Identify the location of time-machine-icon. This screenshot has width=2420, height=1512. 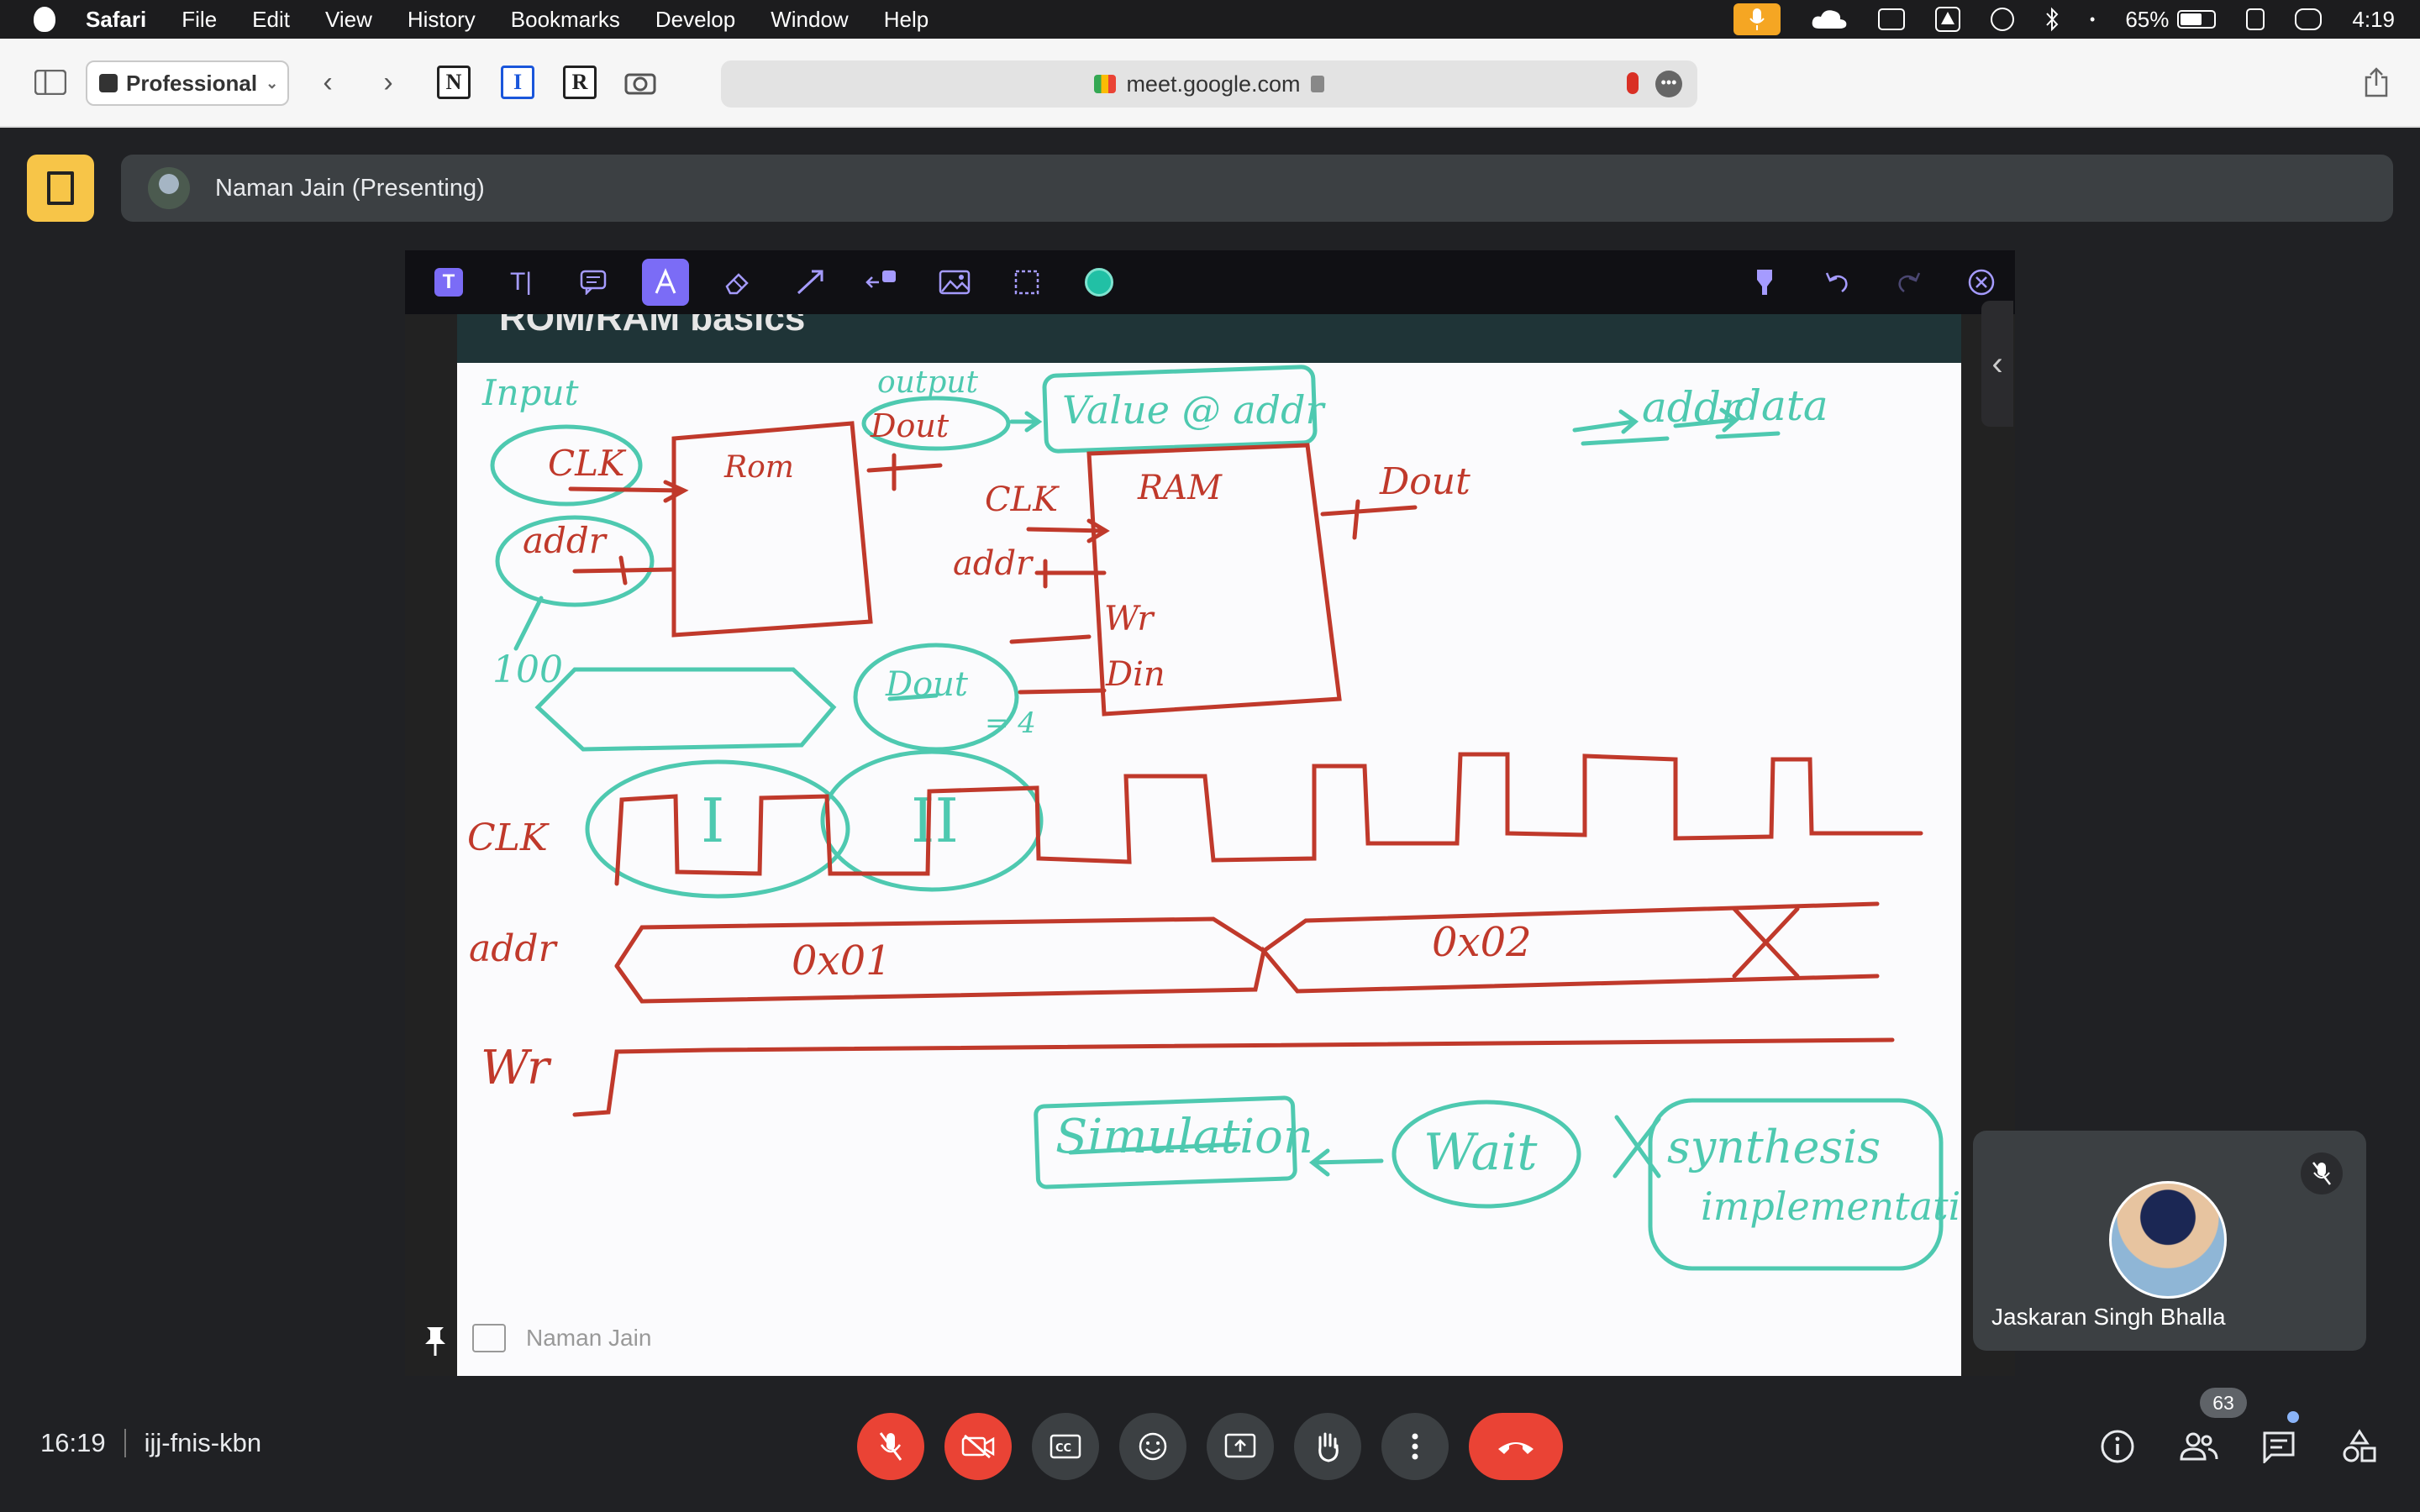
(2003, 19).